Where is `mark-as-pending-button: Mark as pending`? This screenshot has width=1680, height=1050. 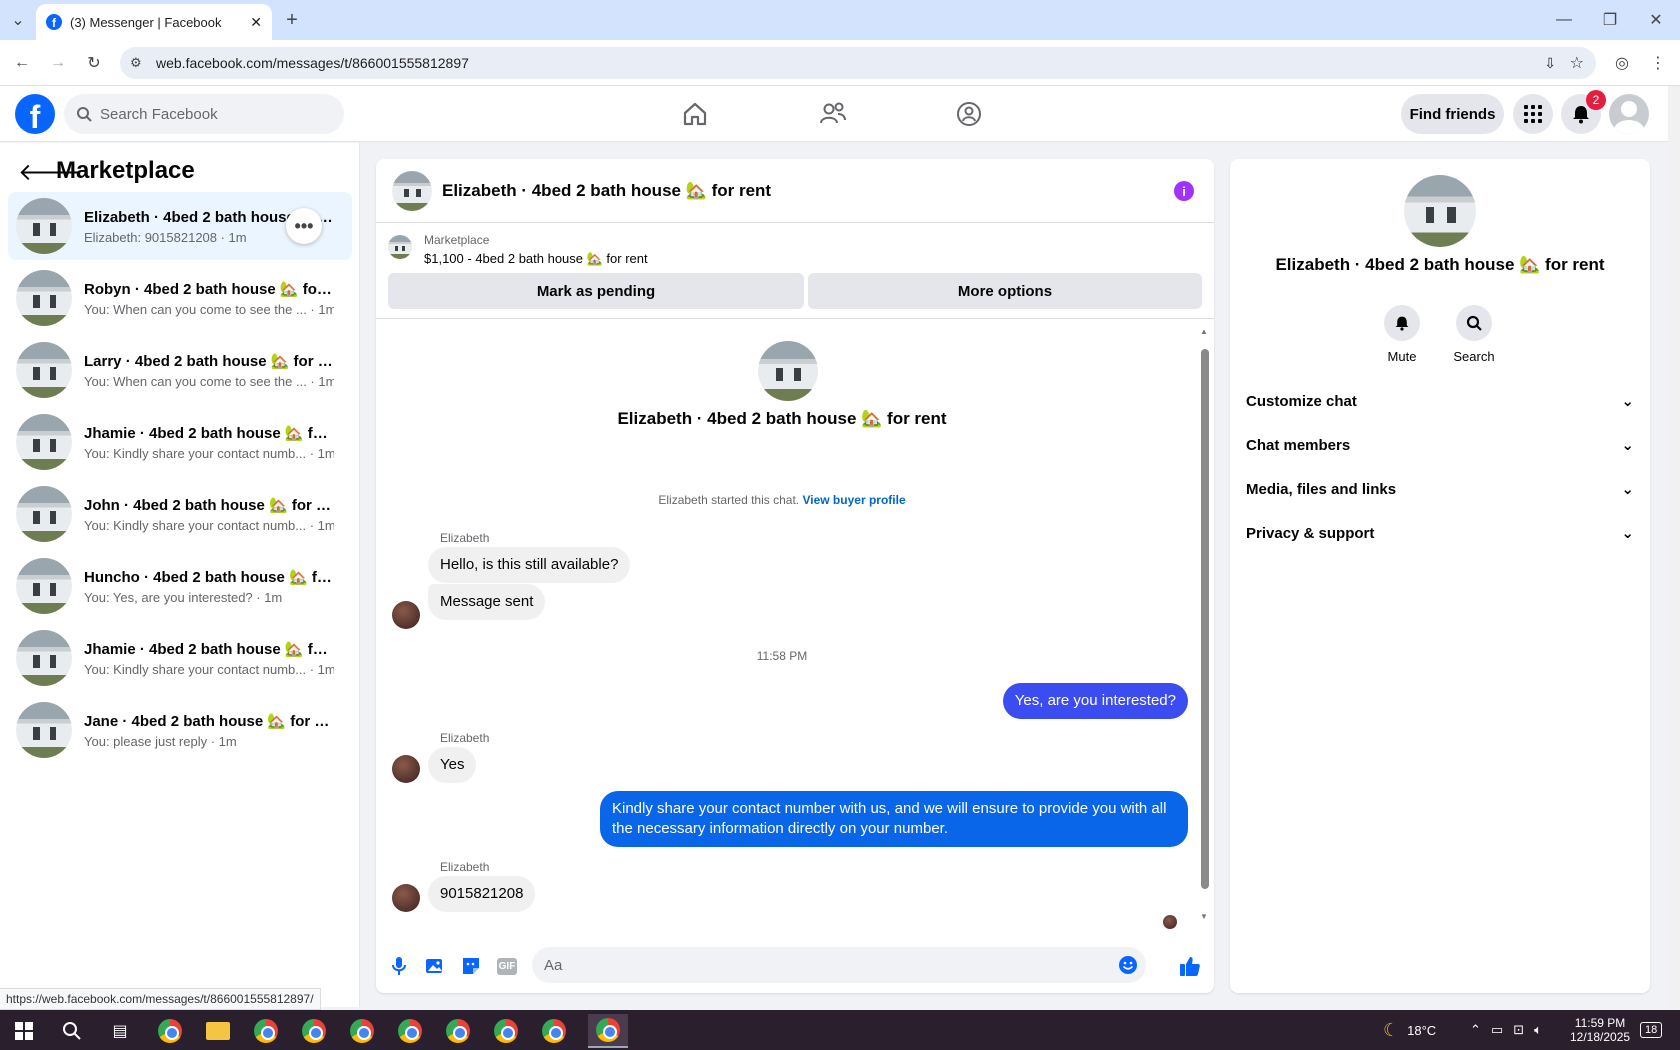 mark-as-pending-button: Mark as pending is located at coordinates (596, 291).